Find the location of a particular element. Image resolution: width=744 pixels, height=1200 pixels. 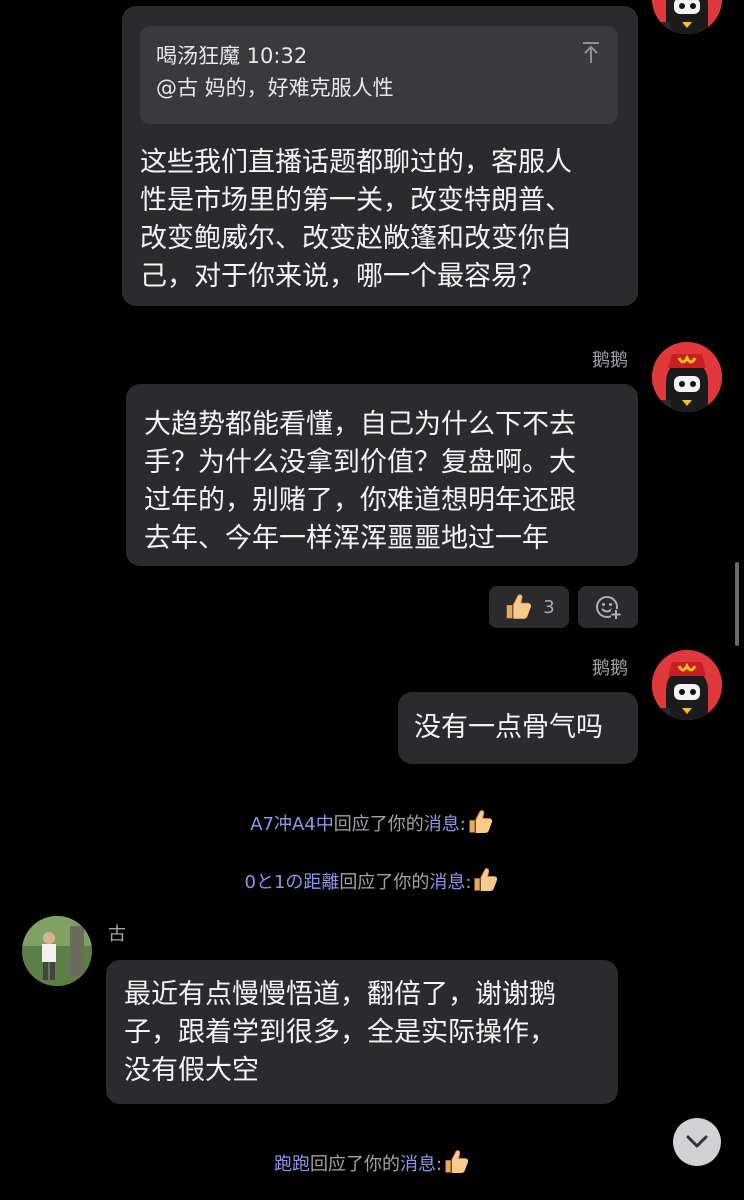

add-reaction-button is located at coordinates (608, 607).